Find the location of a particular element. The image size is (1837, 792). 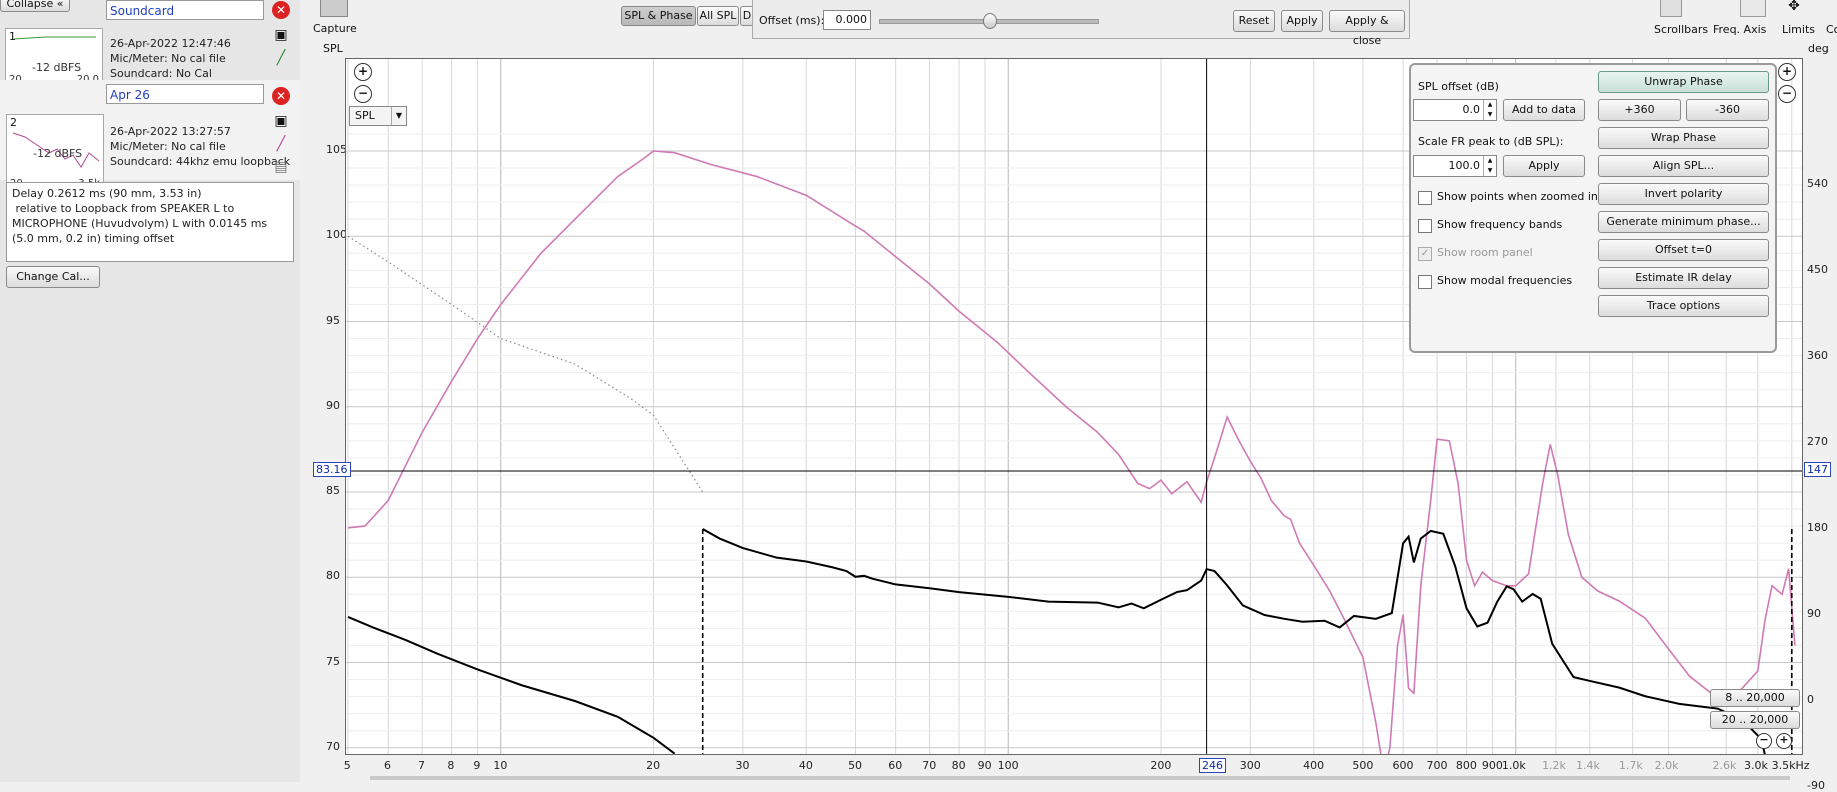

y-right-tick: 360 is located at coordinates (1817, 355).